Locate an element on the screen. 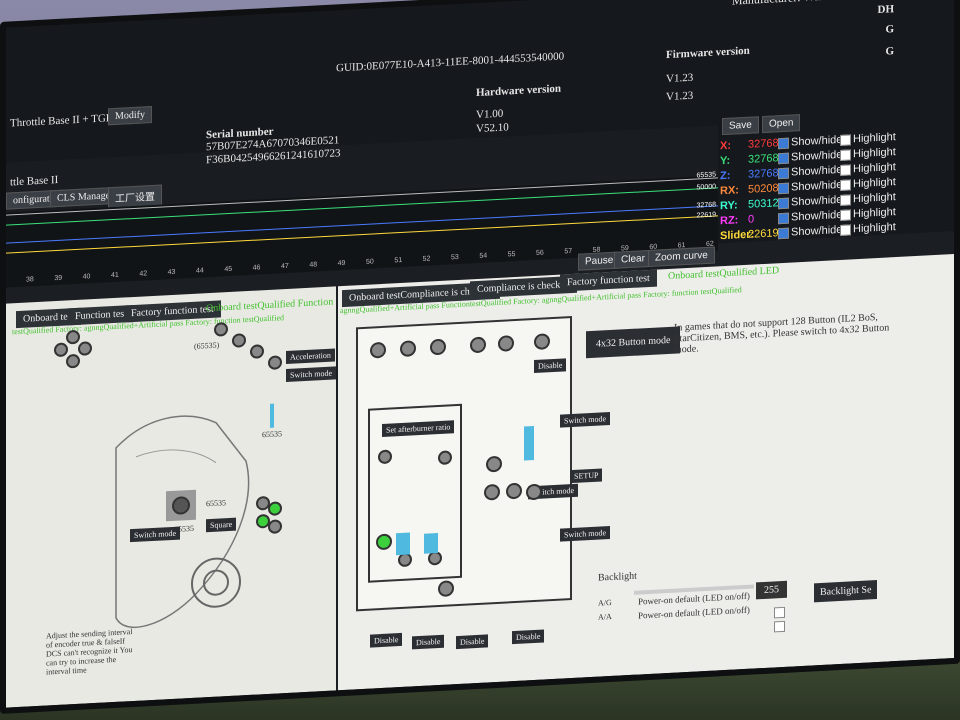  setup-button: SETUP is located at coordinates (586, 476).